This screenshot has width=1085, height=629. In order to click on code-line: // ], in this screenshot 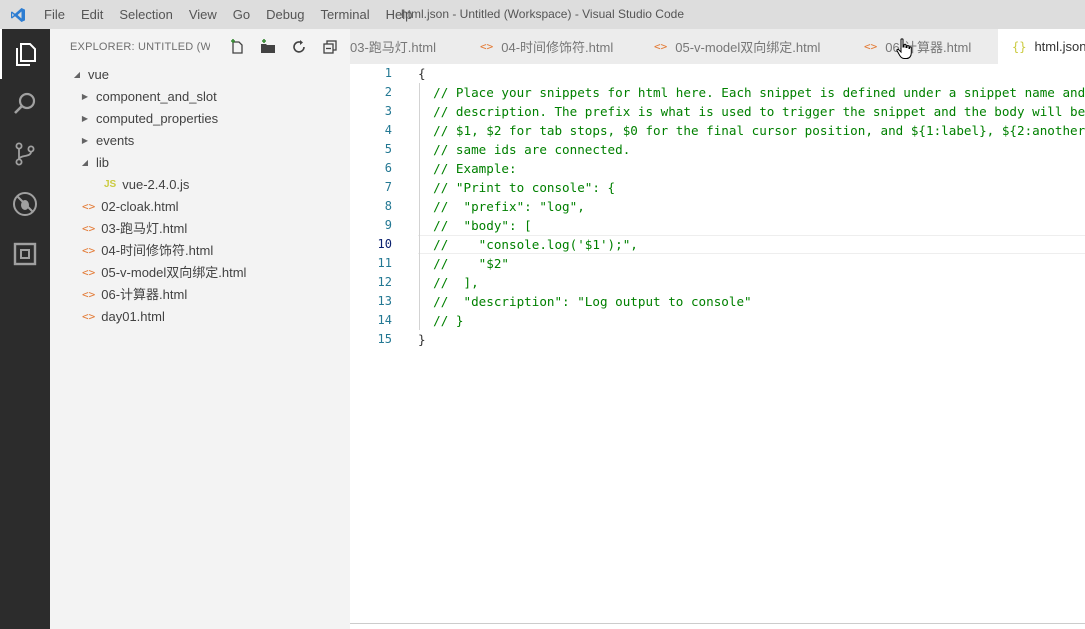, I will do `click(448, 282)`.